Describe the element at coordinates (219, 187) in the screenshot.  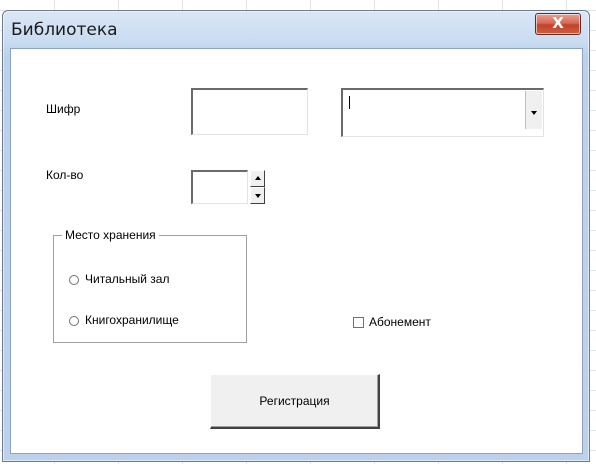
I see `qty-input` at that location.